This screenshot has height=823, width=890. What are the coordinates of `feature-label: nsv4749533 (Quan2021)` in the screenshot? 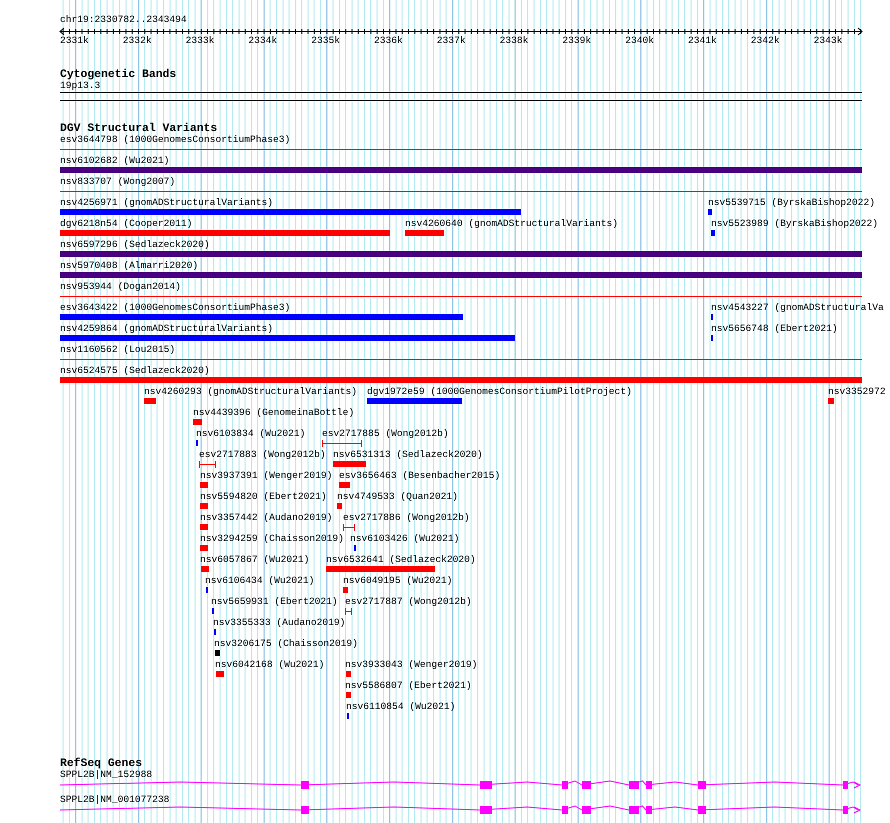 It's located at (397, 497).